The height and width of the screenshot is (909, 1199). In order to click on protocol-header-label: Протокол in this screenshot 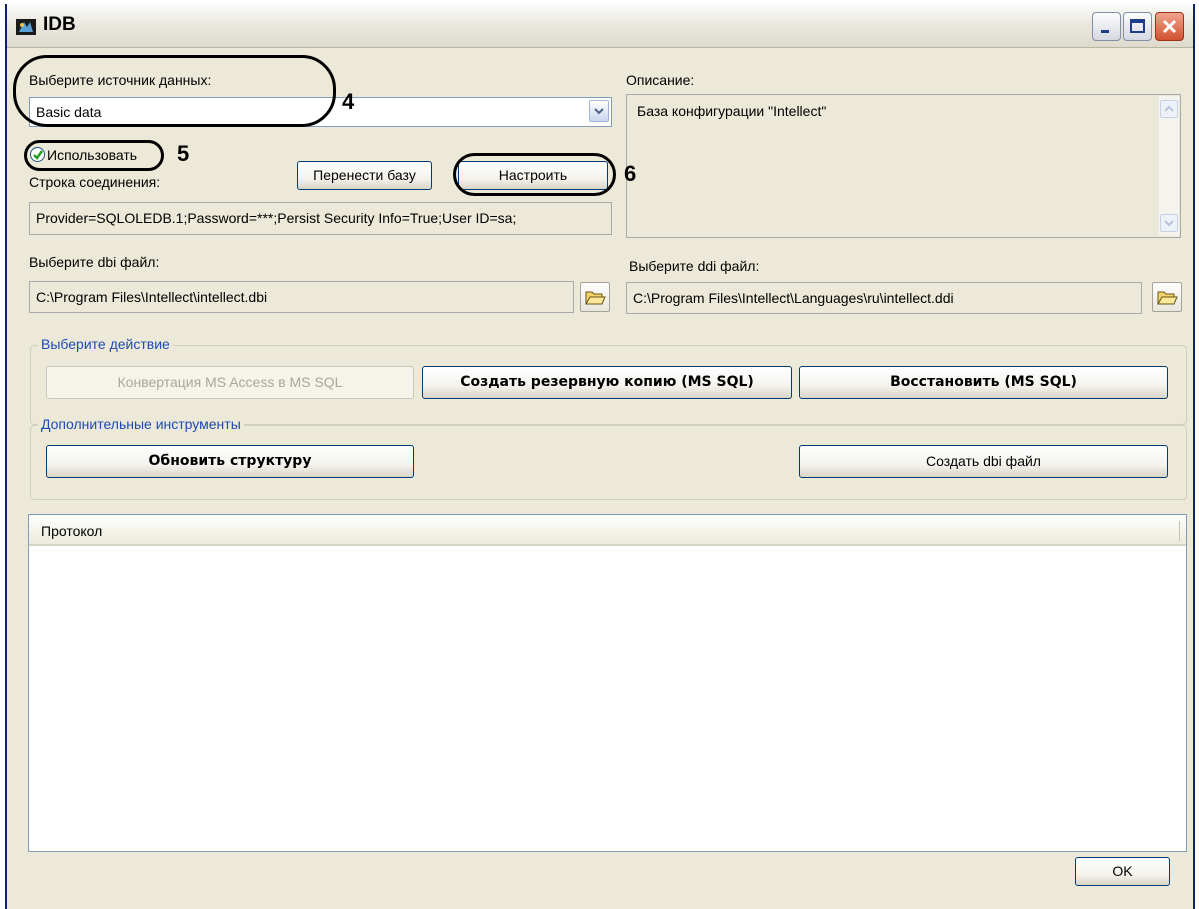, I will do `click(72, 531)`.